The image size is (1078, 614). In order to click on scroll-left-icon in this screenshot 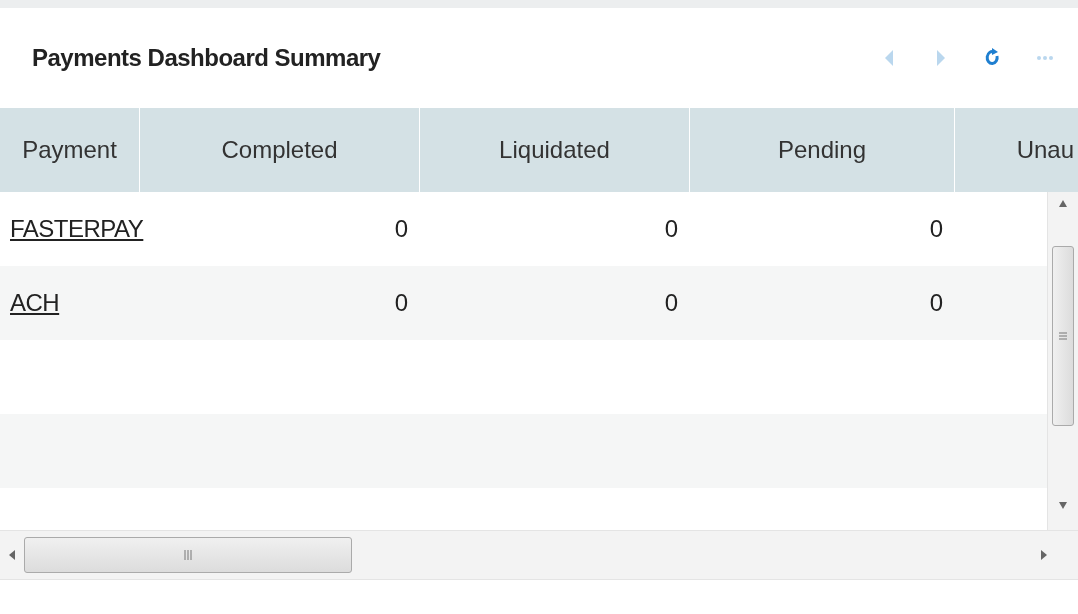, I will do `click(12, 555)`.